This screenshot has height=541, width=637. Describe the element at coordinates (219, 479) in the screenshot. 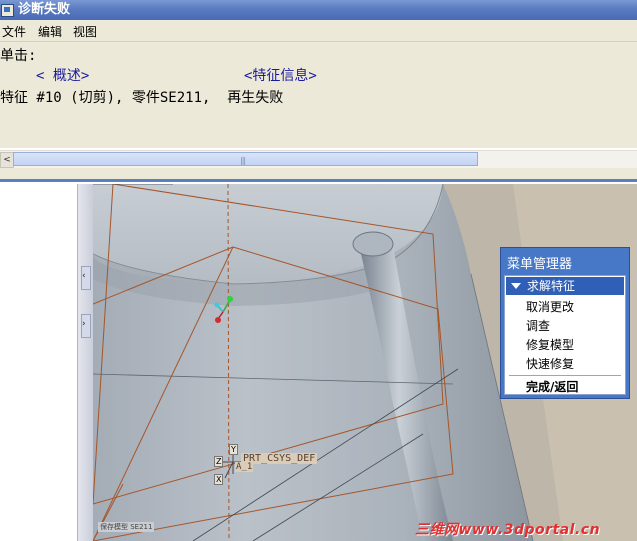

I see `axis-x-mark: X` at that location.